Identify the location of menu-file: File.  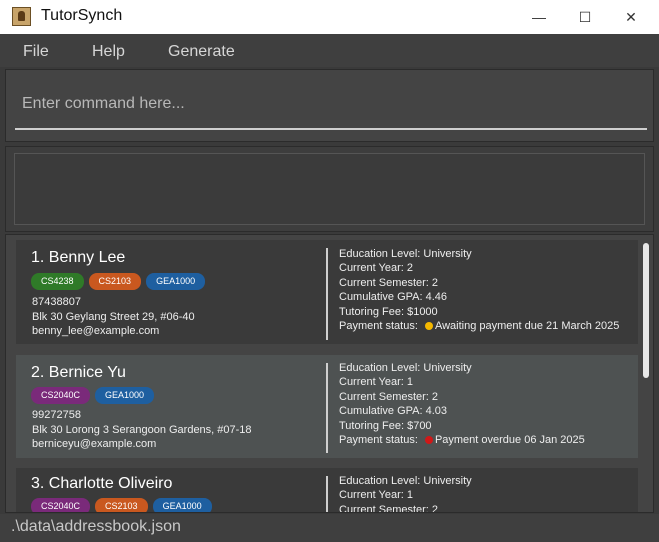
(36, 52).